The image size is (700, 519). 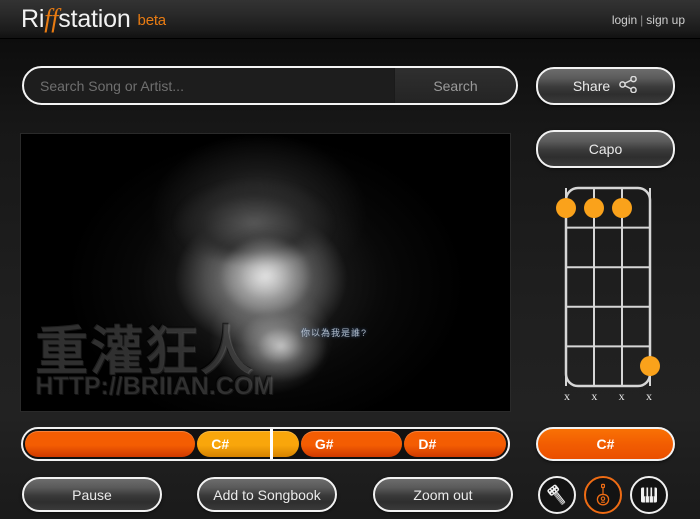 I want to click on chord-dot-string2, so click(x=594, y=208).